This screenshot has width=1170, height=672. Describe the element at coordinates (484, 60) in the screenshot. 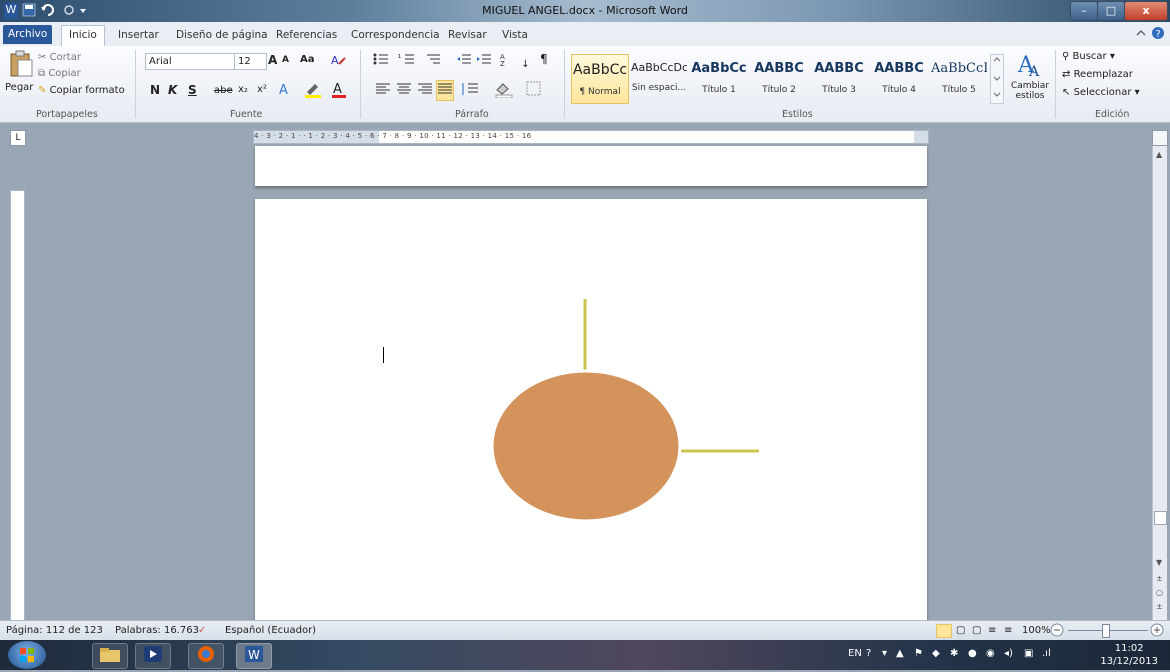

I see `increase-indent-icon` at that location.